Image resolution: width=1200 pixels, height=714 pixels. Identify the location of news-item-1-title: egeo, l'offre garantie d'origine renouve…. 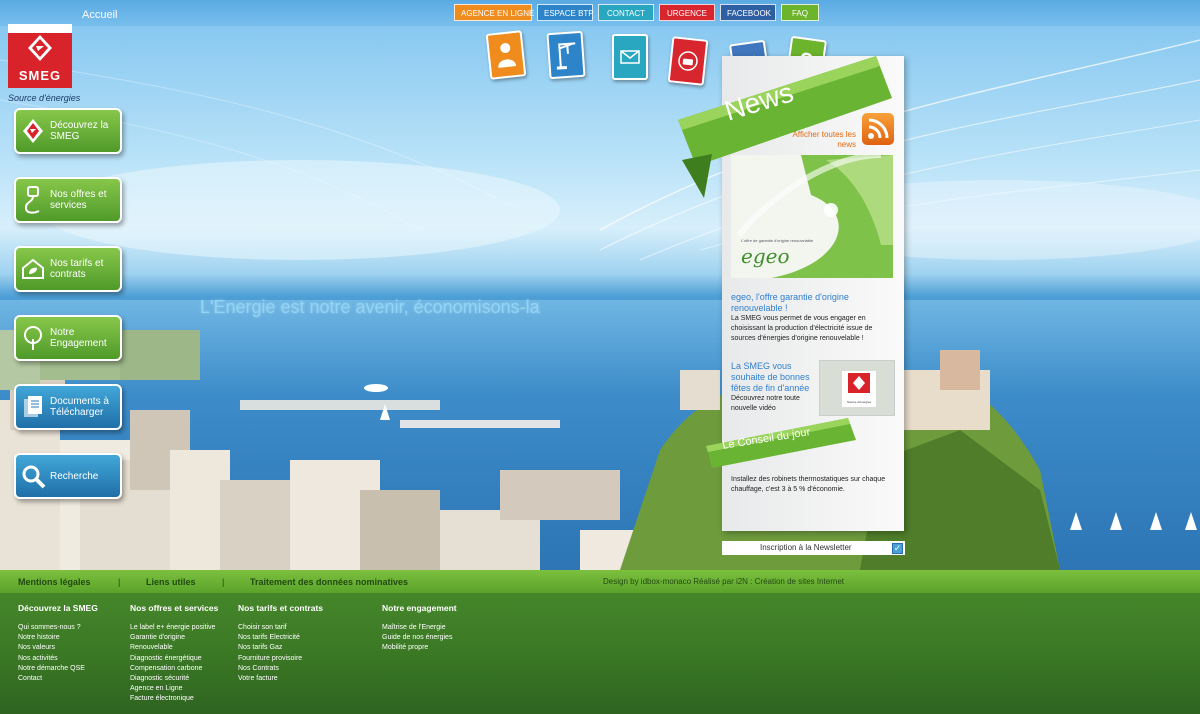
(811, 303).